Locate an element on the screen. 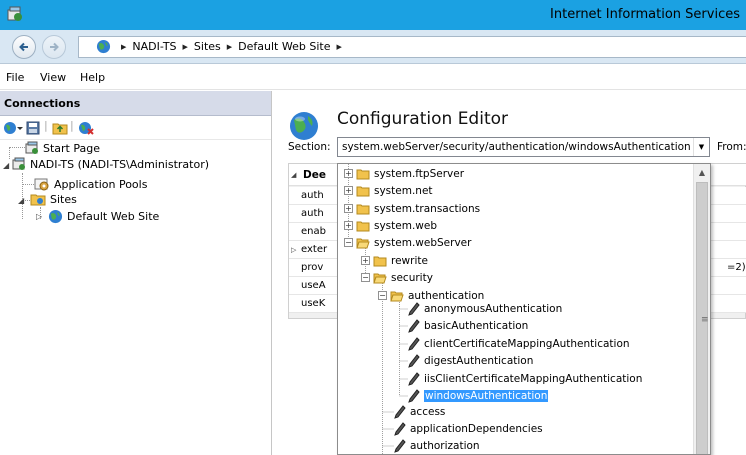 The height and width of the screenshot is (455, 746). tree-application-pools-label: Application Pools is located at coordinates (101, 184).